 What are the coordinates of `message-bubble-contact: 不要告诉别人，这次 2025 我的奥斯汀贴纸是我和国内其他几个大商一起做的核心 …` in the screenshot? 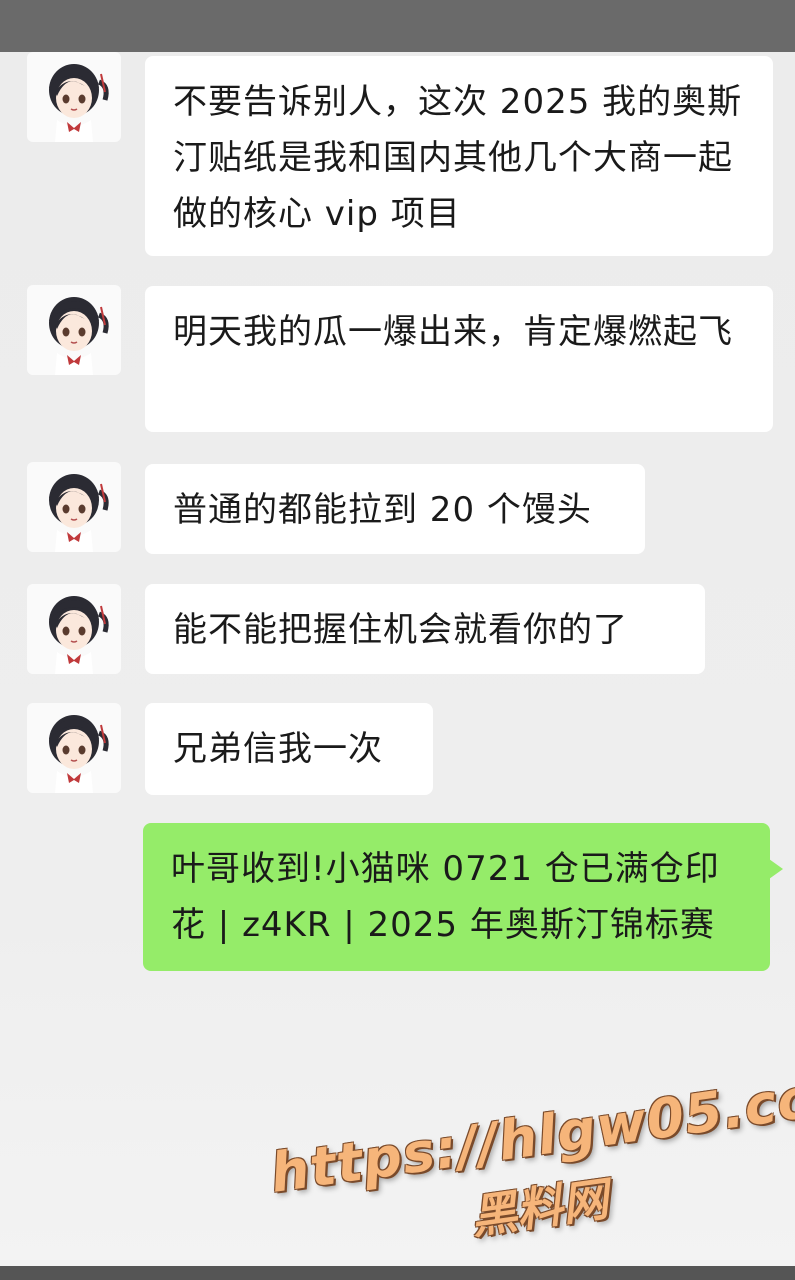 It's located at (459, 156).